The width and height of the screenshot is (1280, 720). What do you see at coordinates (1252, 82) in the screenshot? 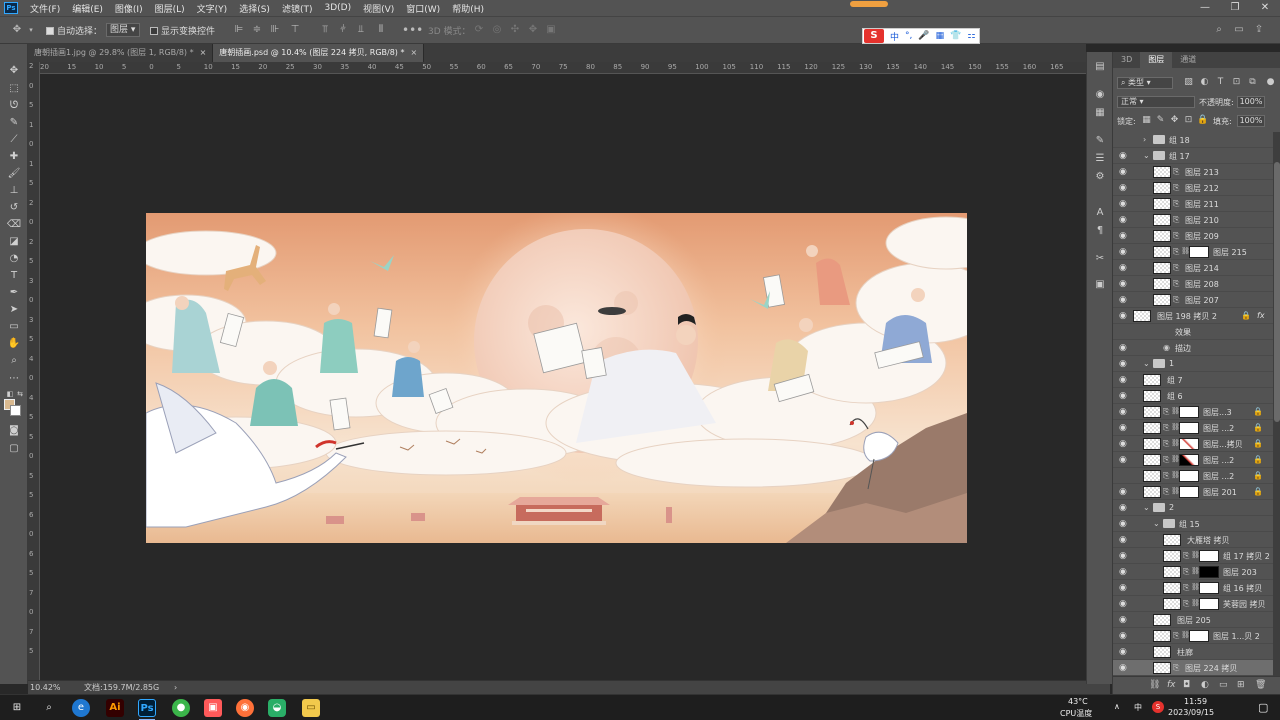
I see `filter-smart-icon: ⧉` at bounding box center [1252, 82].